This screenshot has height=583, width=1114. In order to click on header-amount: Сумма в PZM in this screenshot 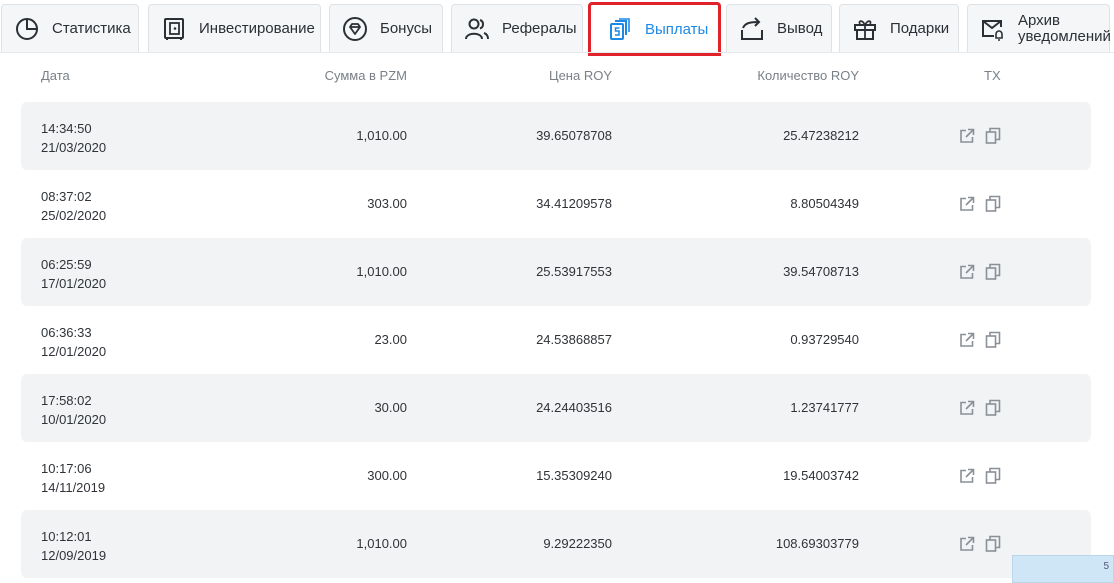, I will do `click(365, 75)`.